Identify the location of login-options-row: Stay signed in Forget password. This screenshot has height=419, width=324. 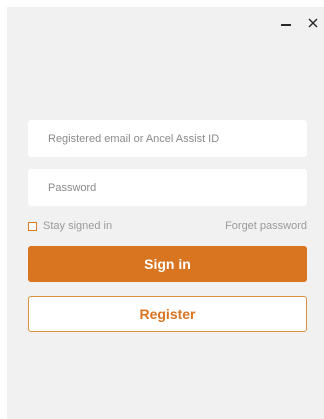
(167, 226).